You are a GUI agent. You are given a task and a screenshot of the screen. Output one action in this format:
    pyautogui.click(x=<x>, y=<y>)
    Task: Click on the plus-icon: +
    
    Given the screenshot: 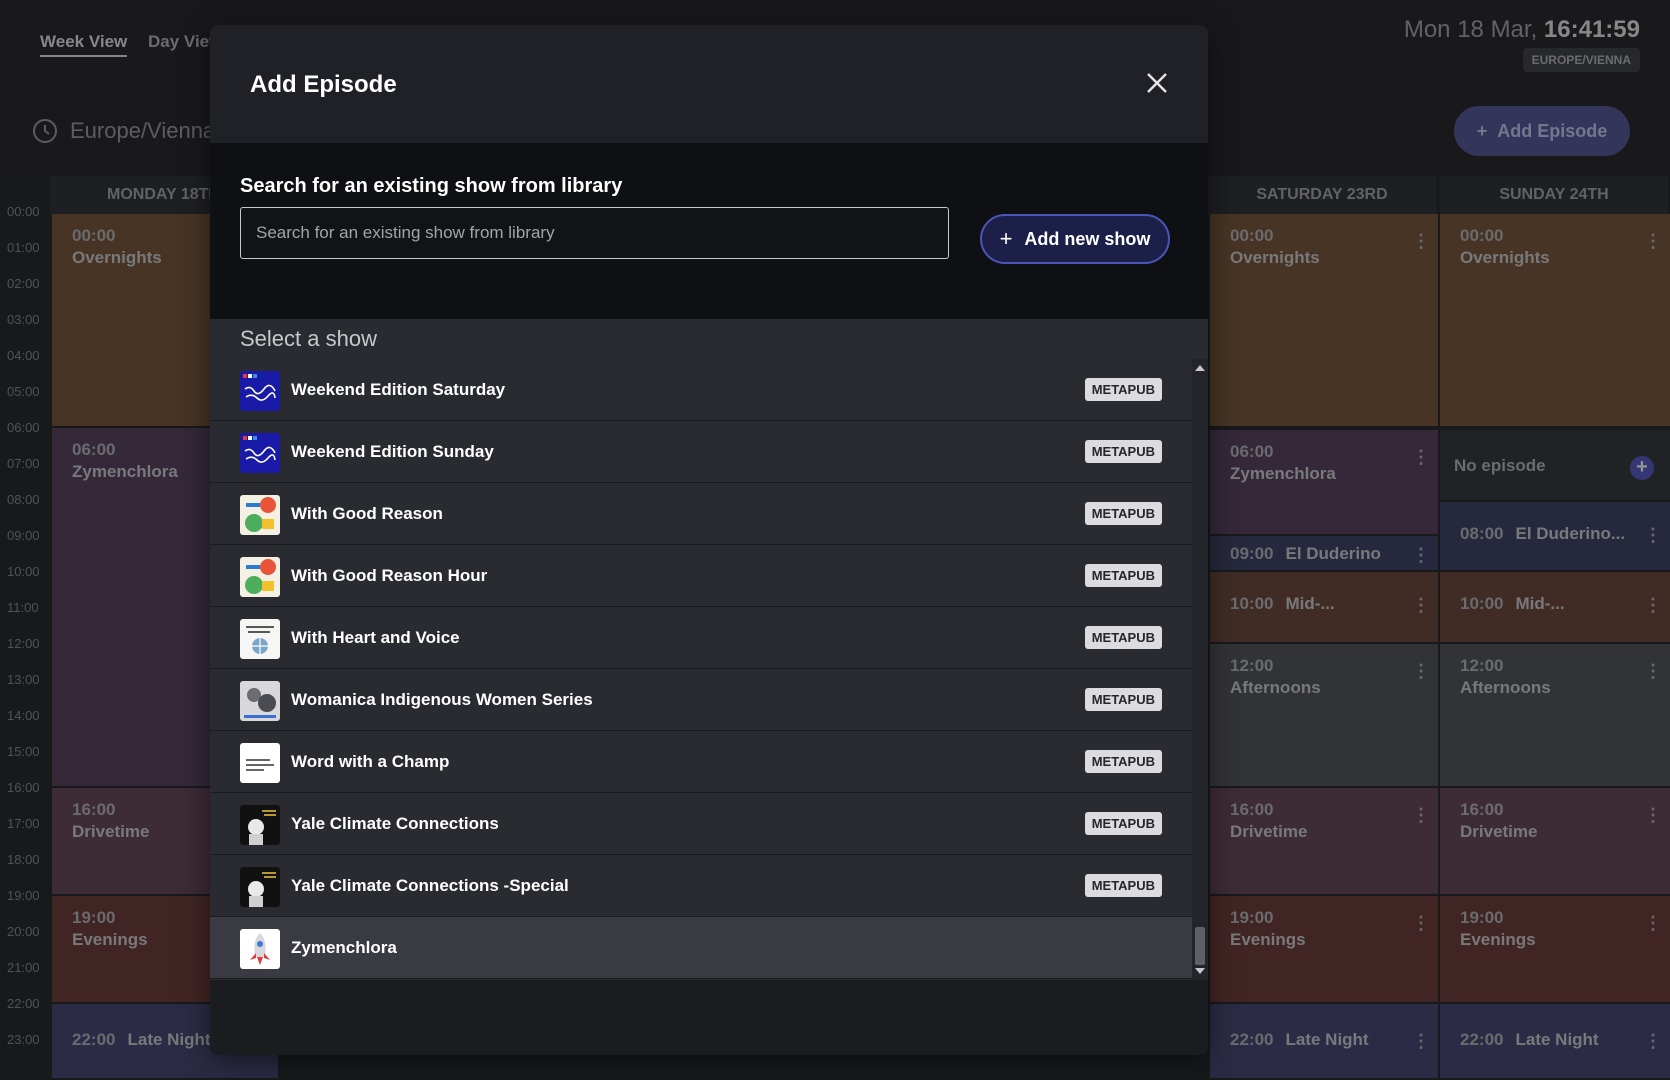 What is the action you would take?
    pyautogui.click(x=1006, y=238)
    